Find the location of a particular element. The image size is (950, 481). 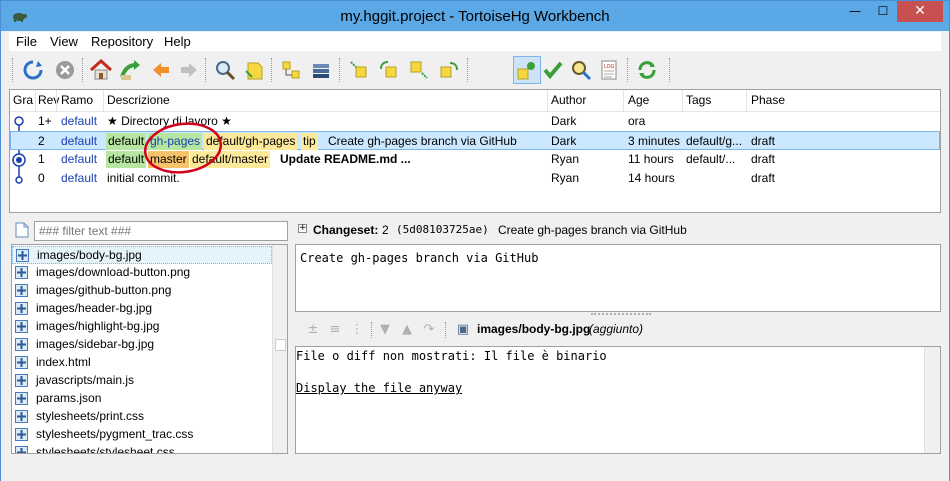

column-header-branch: Ramo is located at coordinates (77, 100).